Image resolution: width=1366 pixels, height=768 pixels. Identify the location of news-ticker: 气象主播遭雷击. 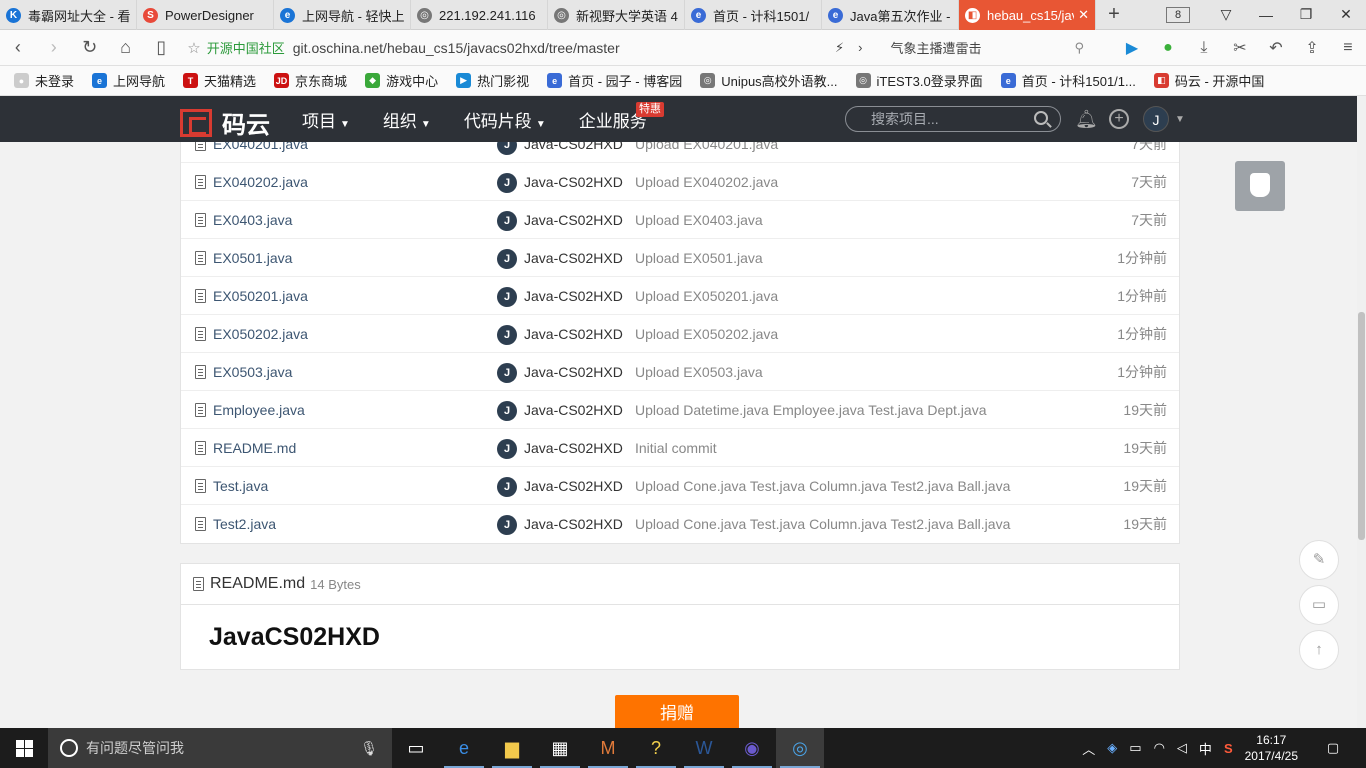
(975, 47).